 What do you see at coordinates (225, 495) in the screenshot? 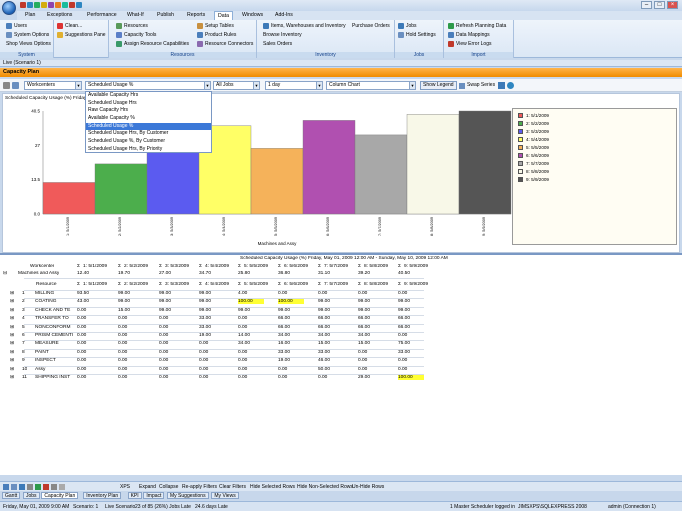
I see `tab-my-views: My Views` at bounding box center [225, 495].